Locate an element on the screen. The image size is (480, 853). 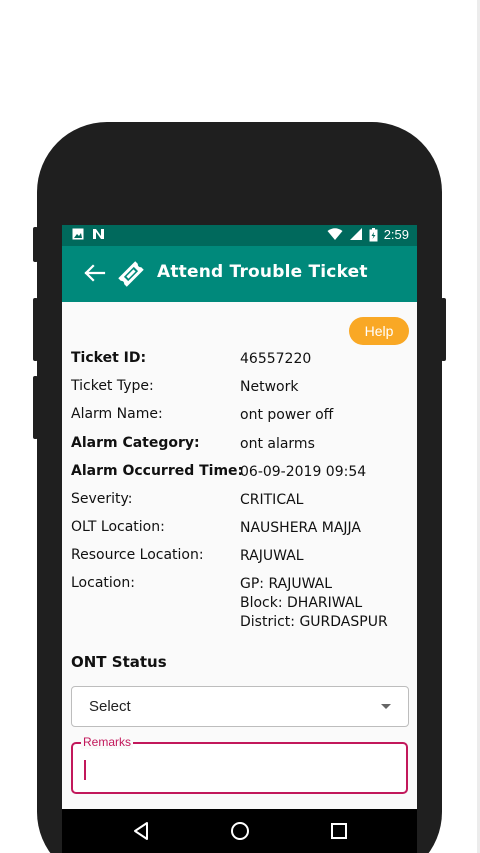
location-district: District: GURDASPUR is located at coordinates (314, 622).